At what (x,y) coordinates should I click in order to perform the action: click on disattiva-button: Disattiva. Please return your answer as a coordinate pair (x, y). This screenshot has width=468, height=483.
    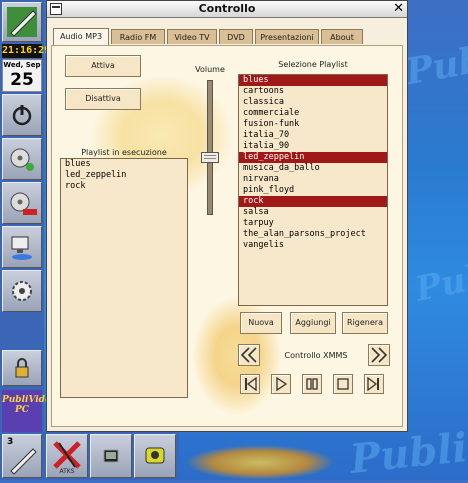
    Looking at the image, I should click on (103, 99).